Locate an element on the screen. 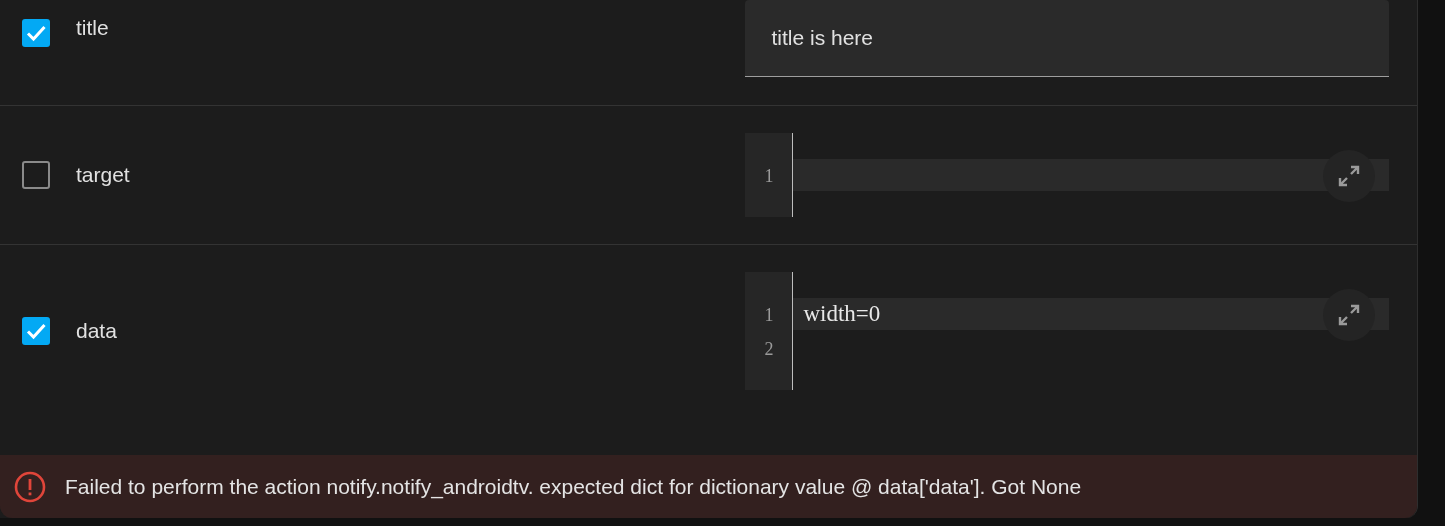 The width and height of the screenshot is (1445, 526). error-icon is located at coordinates (30, 486).